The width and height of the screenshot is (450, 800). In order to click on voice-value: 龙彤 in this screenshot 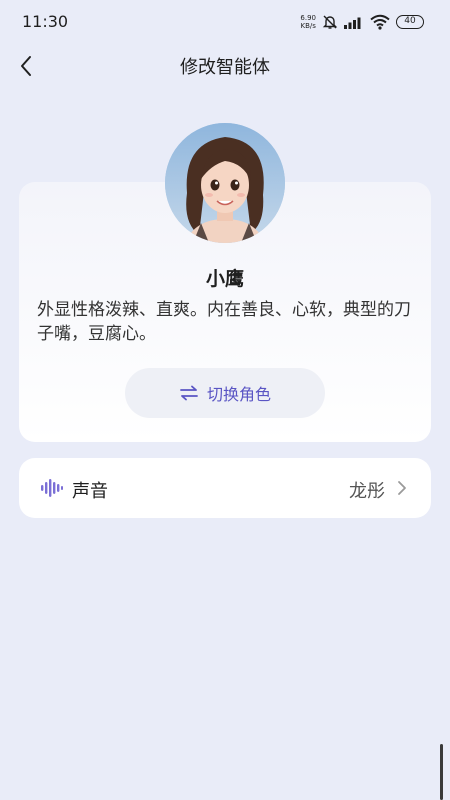, I will do `click(367, 491)`.